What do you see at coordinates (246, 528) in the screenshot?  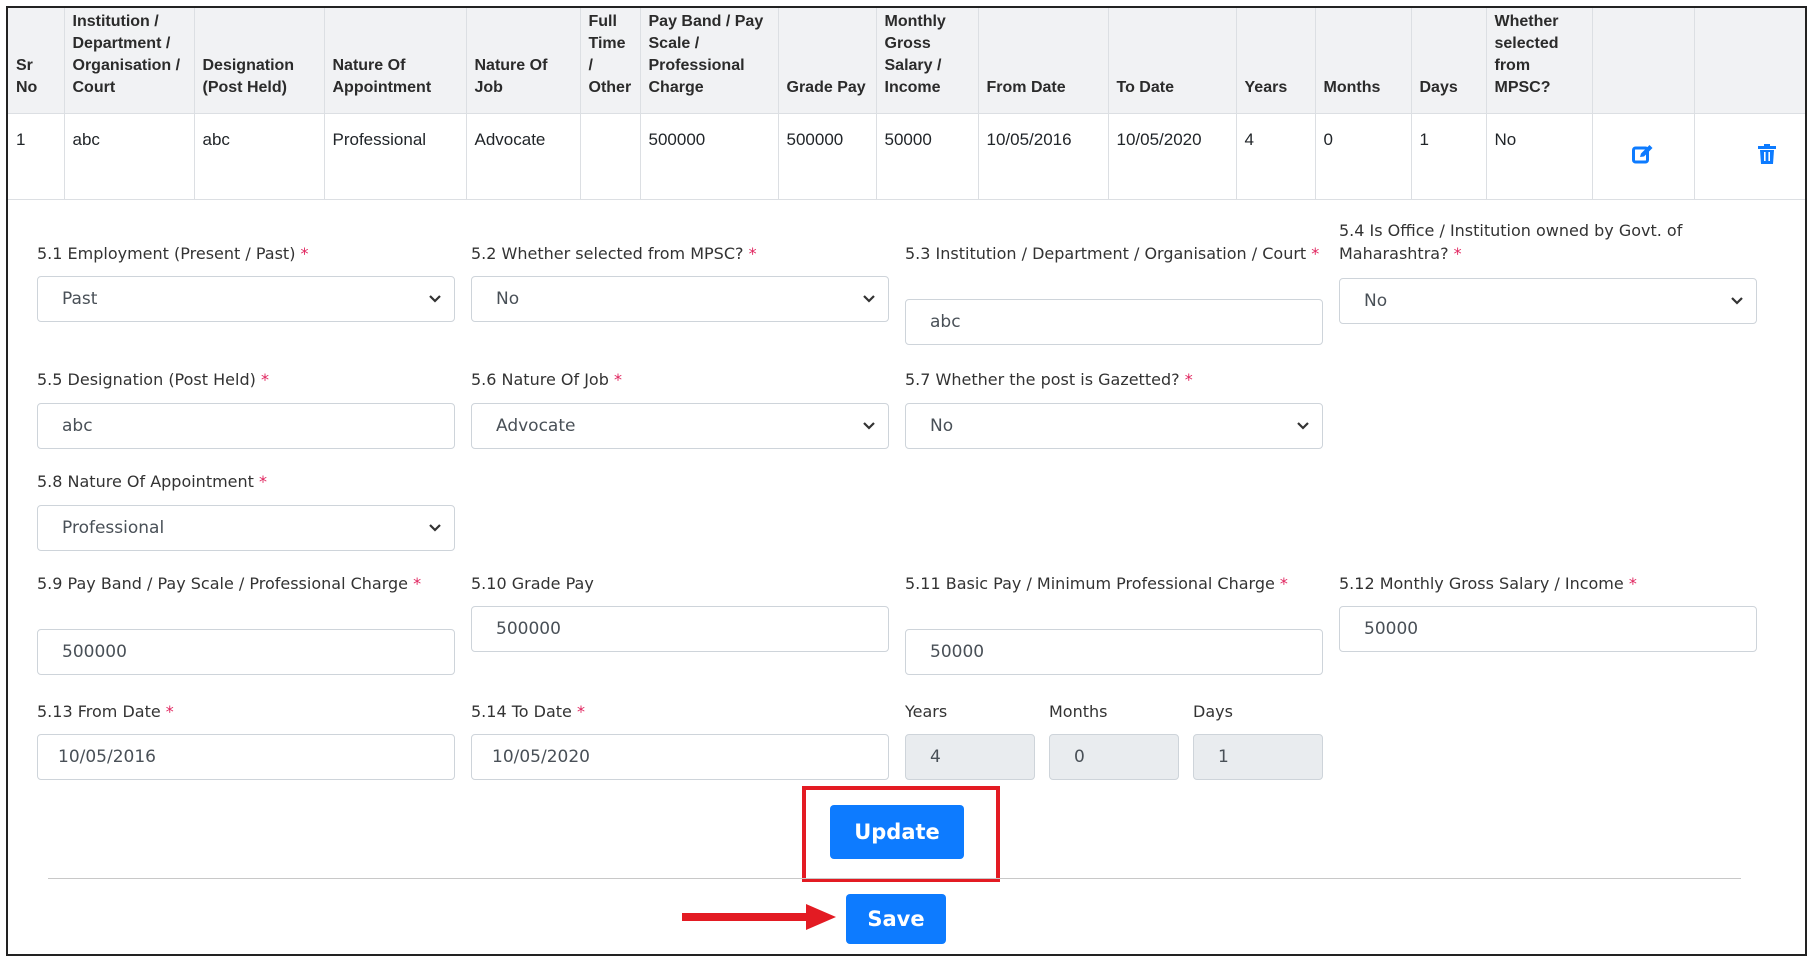 I see `nature-appointment-select: Professional` at bounding box center [246, 528].